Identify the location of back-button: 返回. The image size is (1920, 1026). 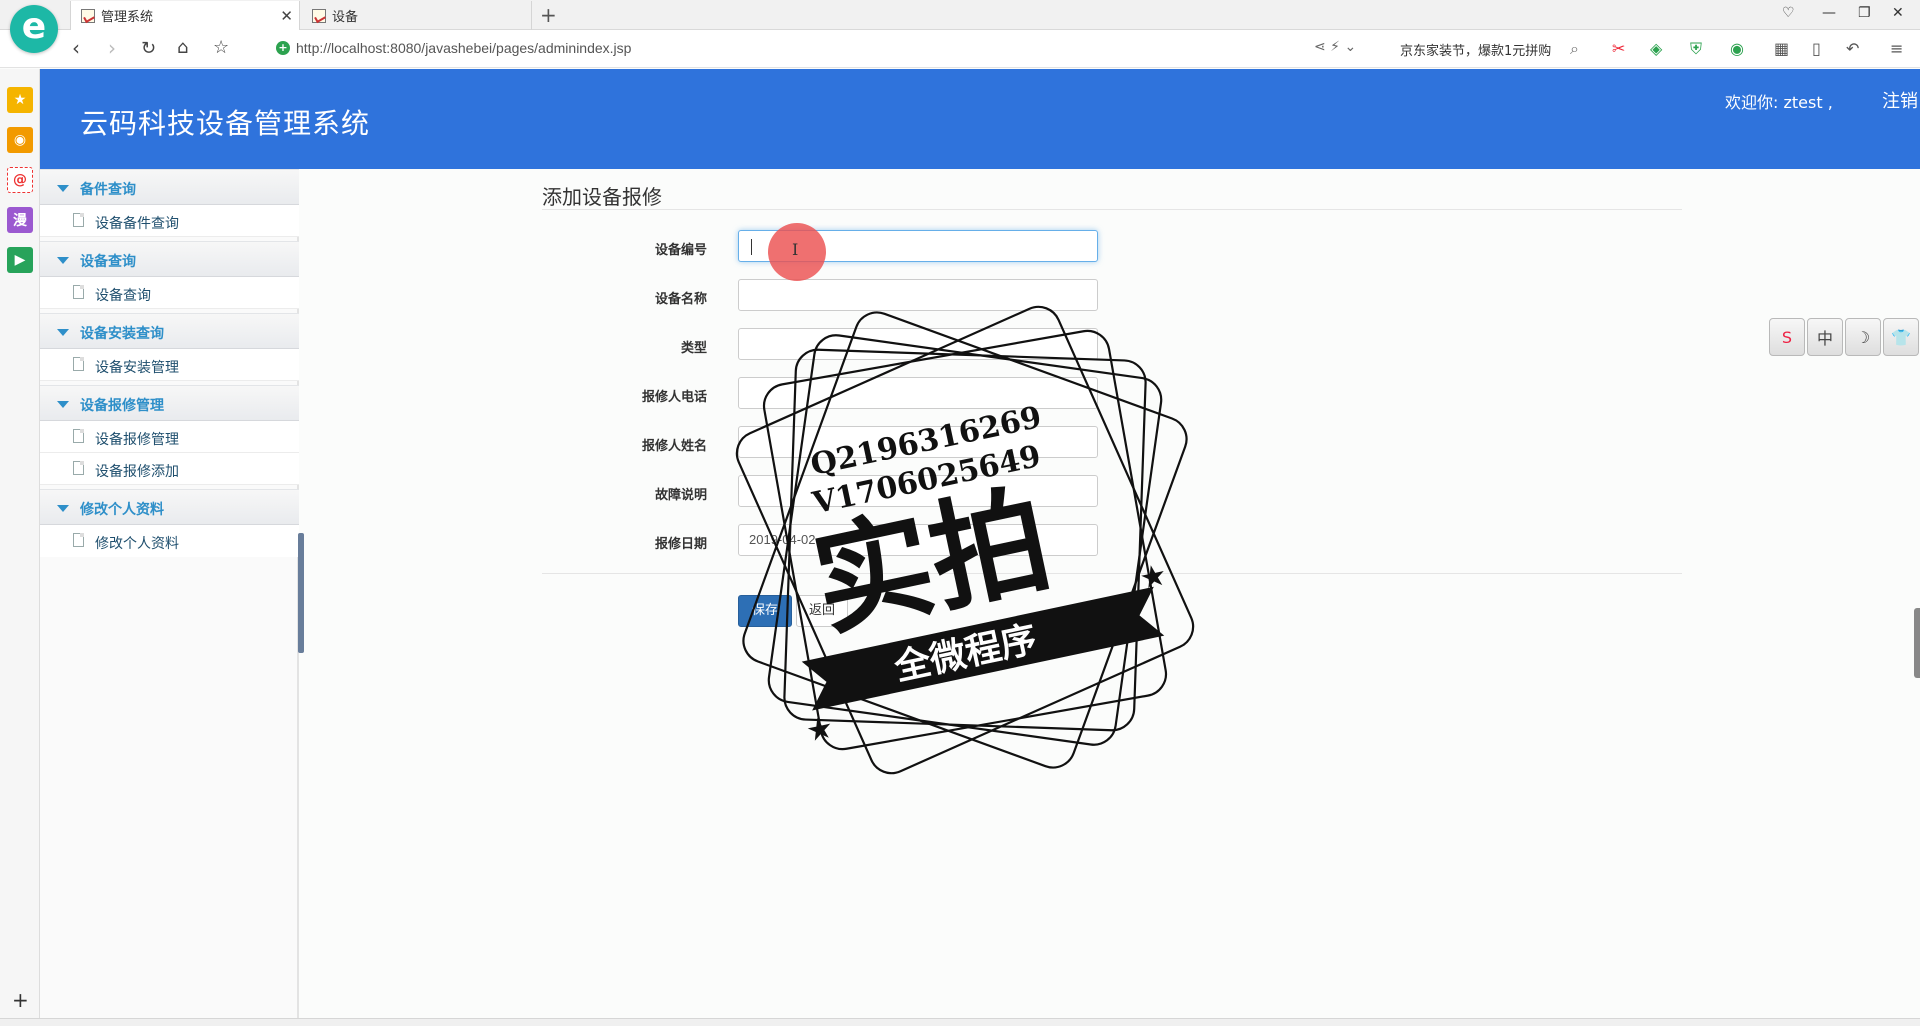
(822, 611).